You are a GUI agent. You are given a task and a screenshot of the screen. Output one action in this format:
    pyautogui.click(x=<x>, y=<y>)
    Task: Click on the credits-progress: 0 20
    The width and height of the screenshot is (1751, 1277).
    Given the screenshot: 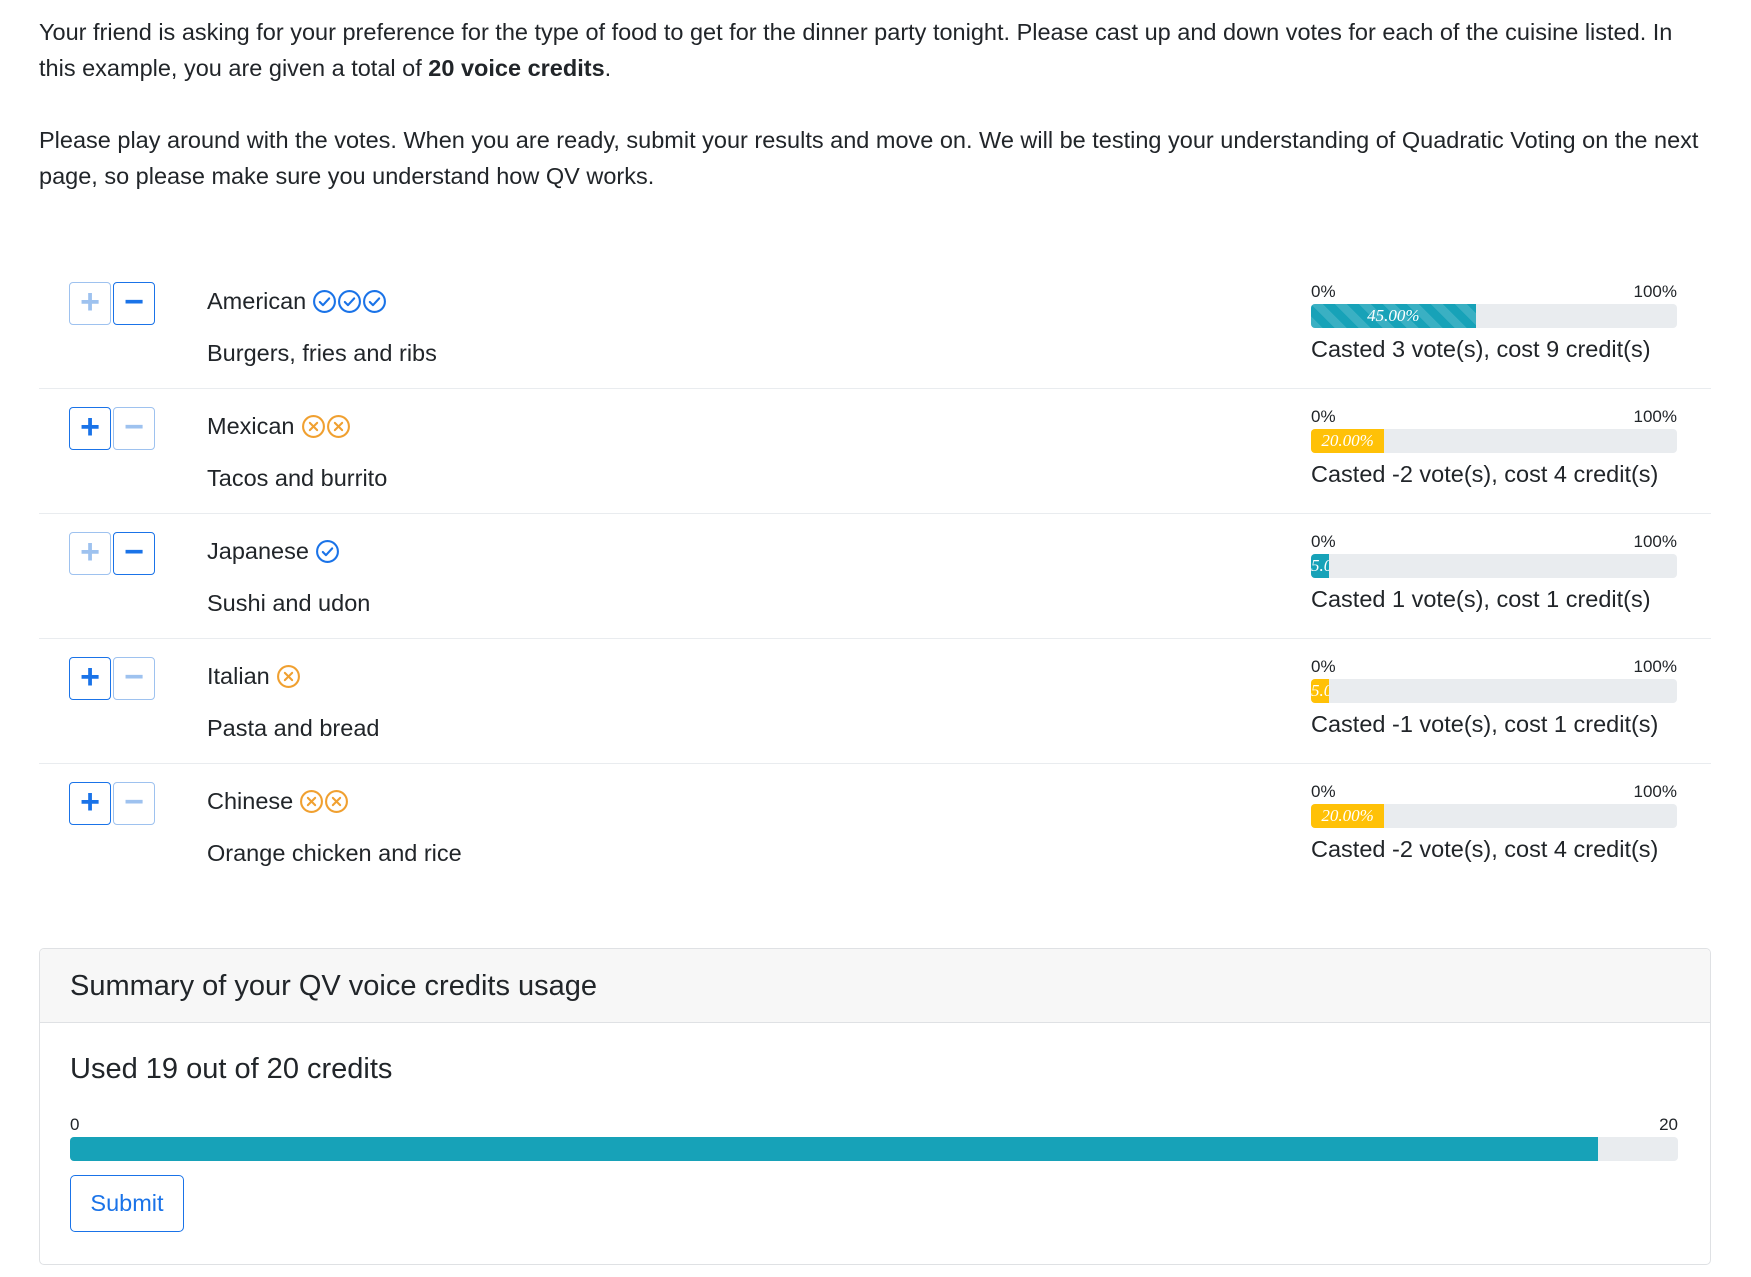 What is the action you would take?
    pyautogui.click(x=874, y=1138)
    